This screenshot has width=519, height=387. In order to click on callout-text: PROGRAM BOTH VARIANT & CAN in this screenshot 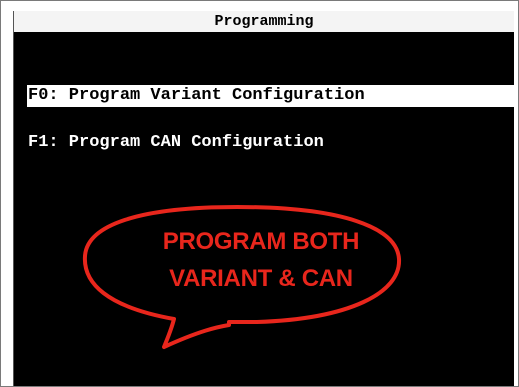, I will do `click(261, 260)`.